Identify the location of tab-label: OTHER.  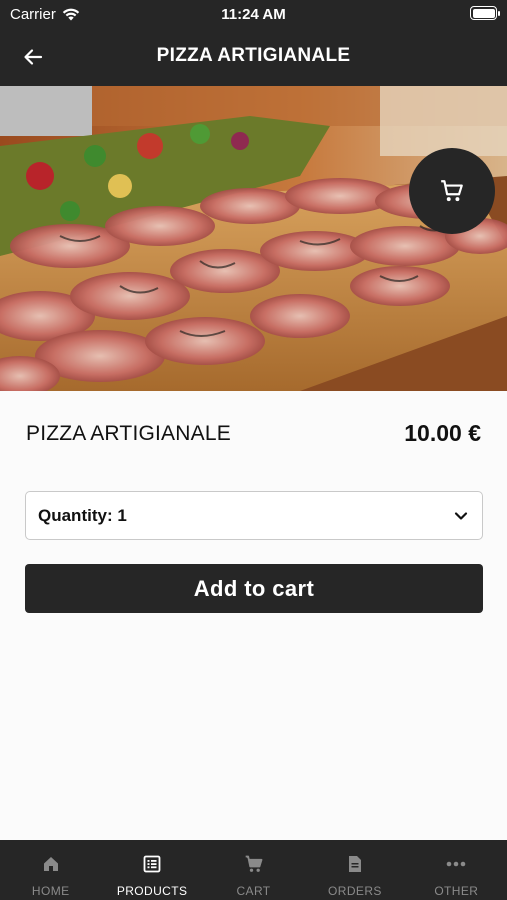
(456, 891).